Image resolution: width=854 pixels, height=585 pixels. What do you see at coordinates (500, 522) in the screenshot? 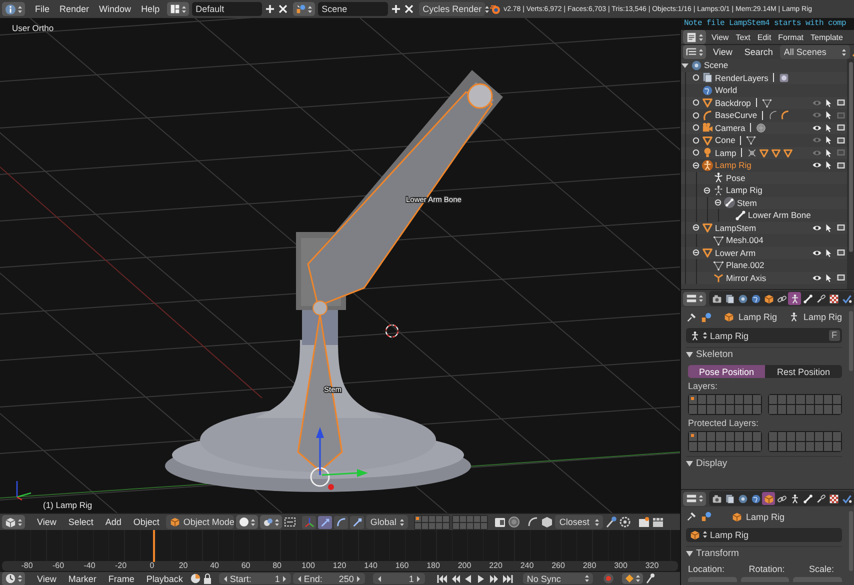
I see `lock-camera-icon` at bounding box center [500, 522].